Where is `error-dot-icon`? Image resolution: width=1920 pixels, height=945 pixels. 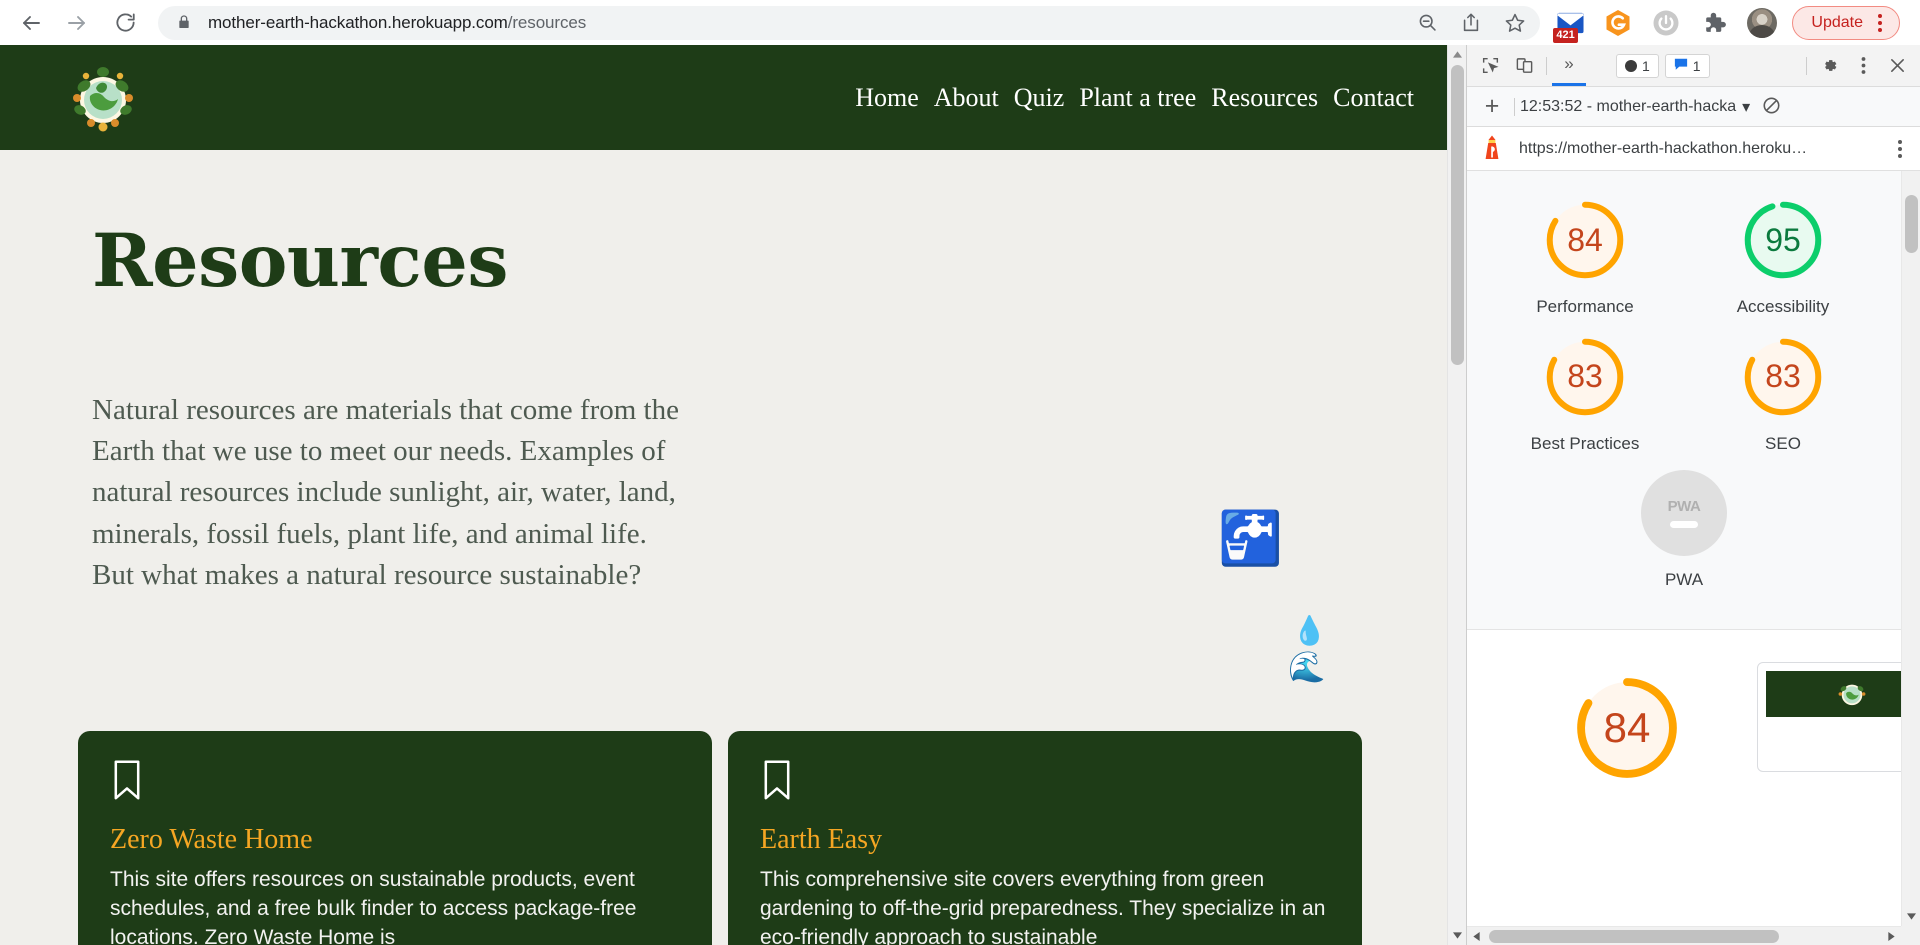
error-dot-icon is located at coordinates (1631, 65).